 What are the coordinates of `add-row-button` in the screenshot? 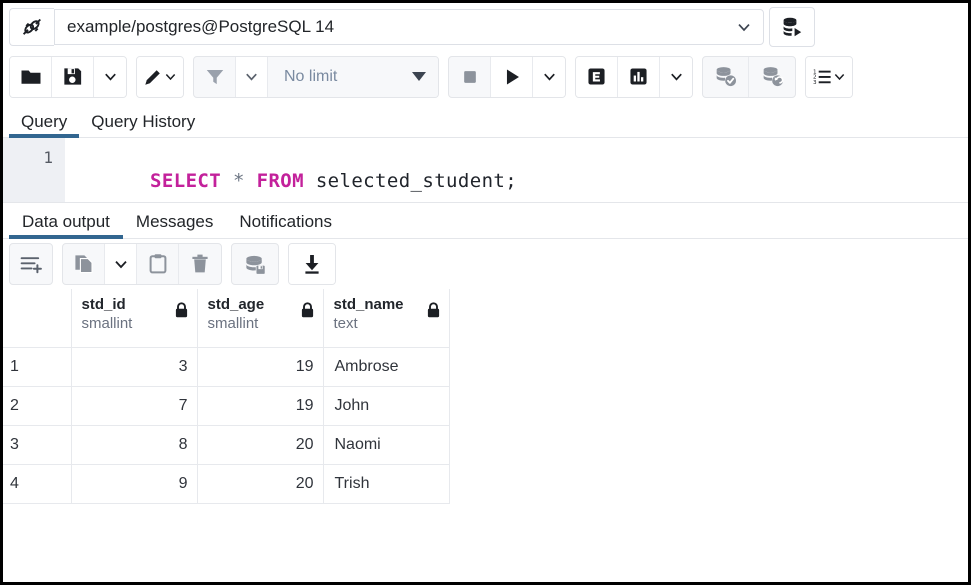 It's located at (31, 264).